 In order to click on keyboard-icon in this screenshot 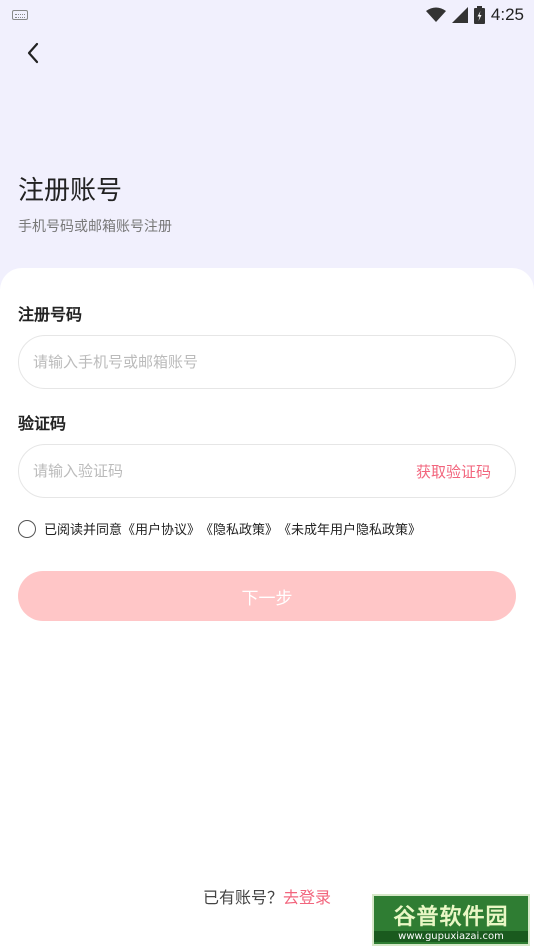, I will do `click(20, 15)`.